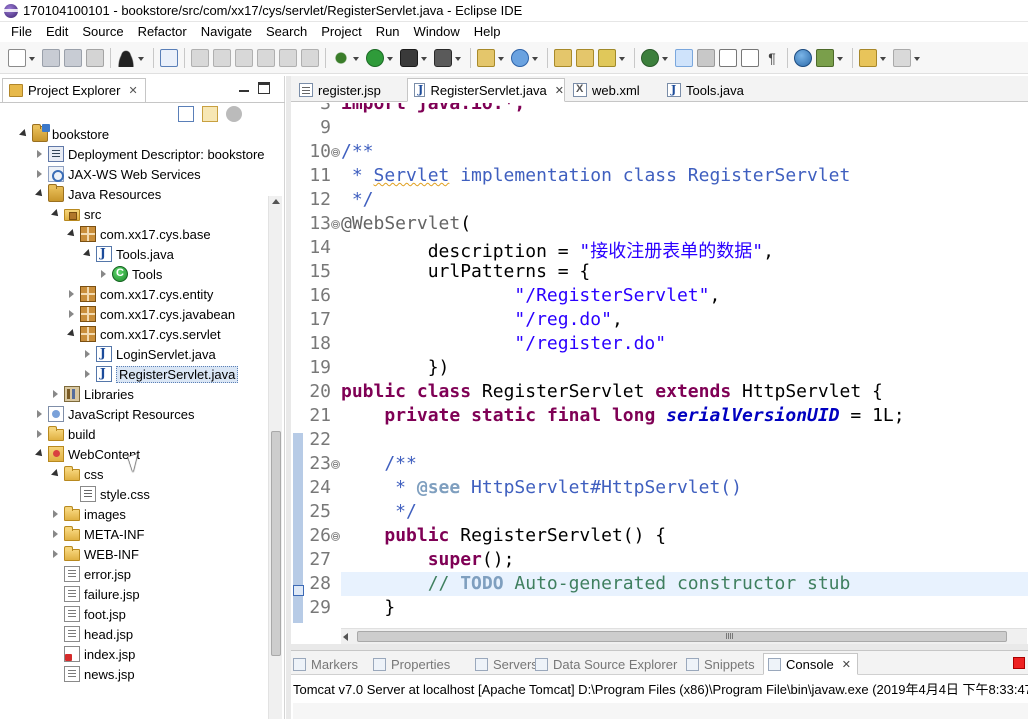 Image resolution: width=1028 pixels, height=719 pixels. What do you see at coordinates (606, 664) in the screenshot?
I see `bottom-tab-data-source-explorer: Data Source Explorer` at bounding box center [606, 664].